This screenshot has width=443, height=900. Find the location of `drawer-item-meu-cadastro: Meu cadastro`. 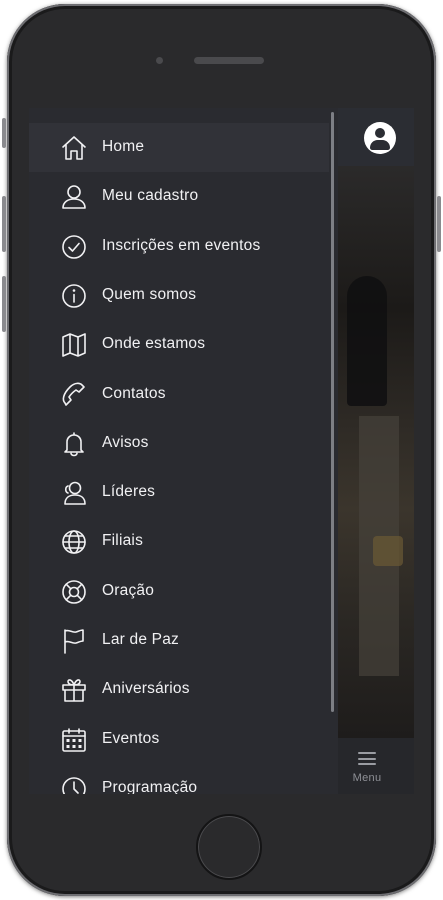

drawer-item-meu-cadastro: Meu cadastro is located at coordinates (179, 196).